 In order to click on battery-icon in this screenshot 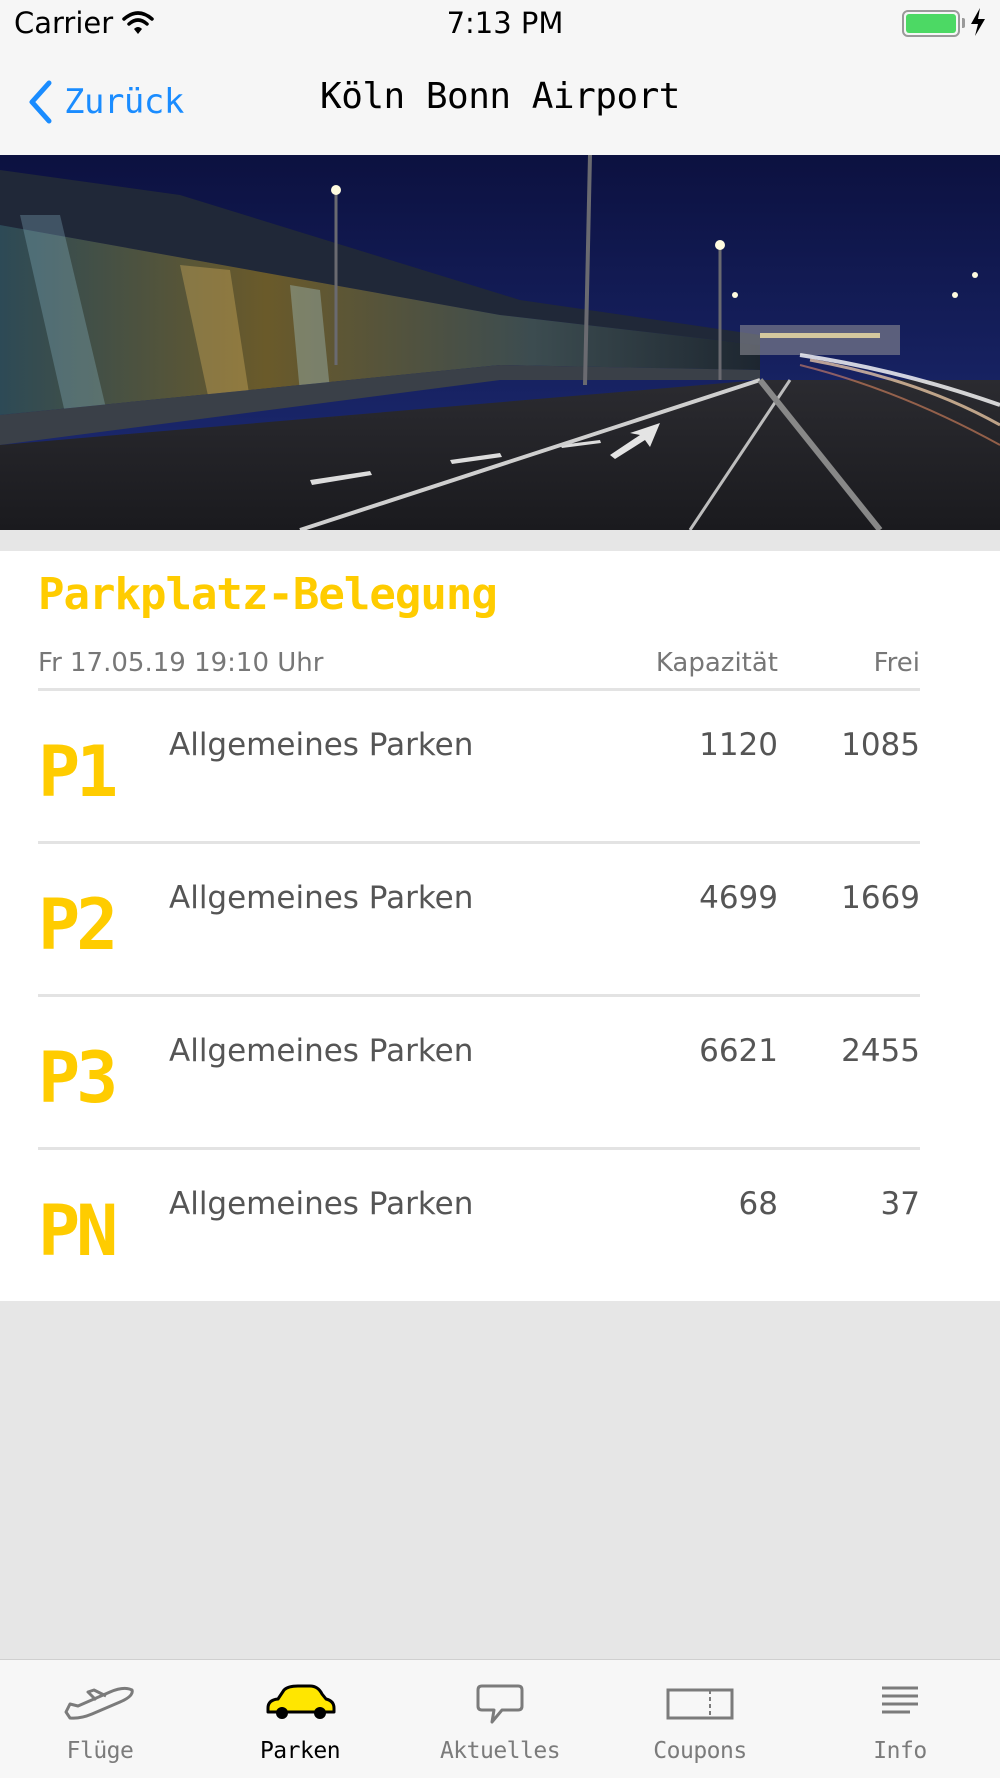, I will do `click(931, 23)`.